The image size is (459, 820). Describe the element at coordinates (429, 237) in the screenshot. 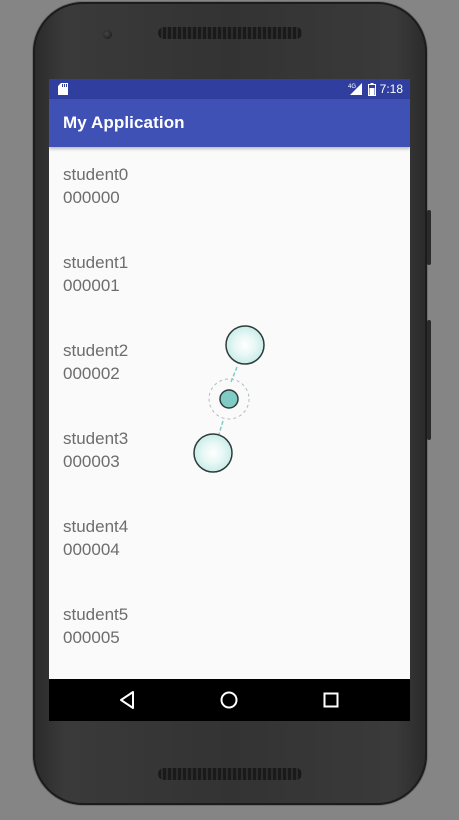

I see `volume-button` at that location.